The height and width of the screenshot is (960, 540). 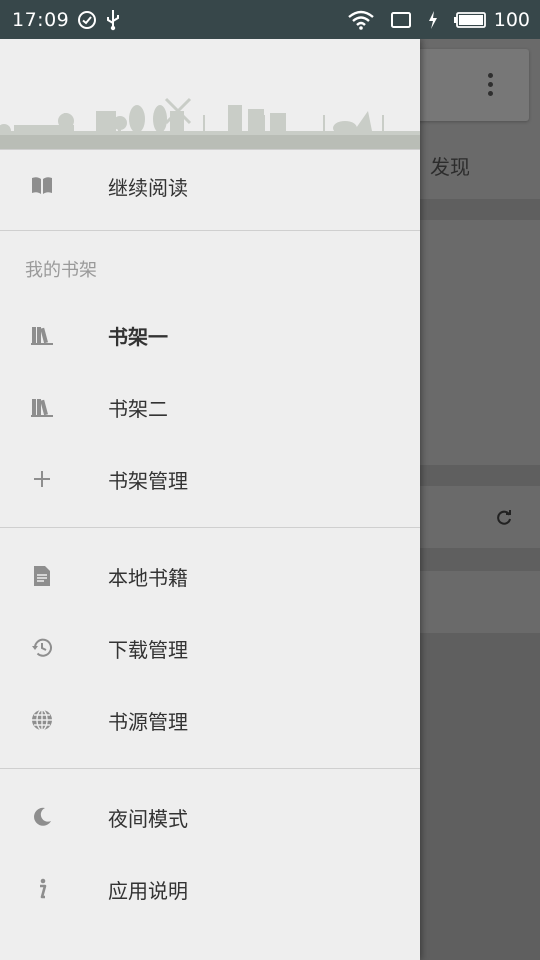 What do you see at coordinates (490, 86) in the screenshot?
I see `more-vert-icon` at bounding box center [490, 86].